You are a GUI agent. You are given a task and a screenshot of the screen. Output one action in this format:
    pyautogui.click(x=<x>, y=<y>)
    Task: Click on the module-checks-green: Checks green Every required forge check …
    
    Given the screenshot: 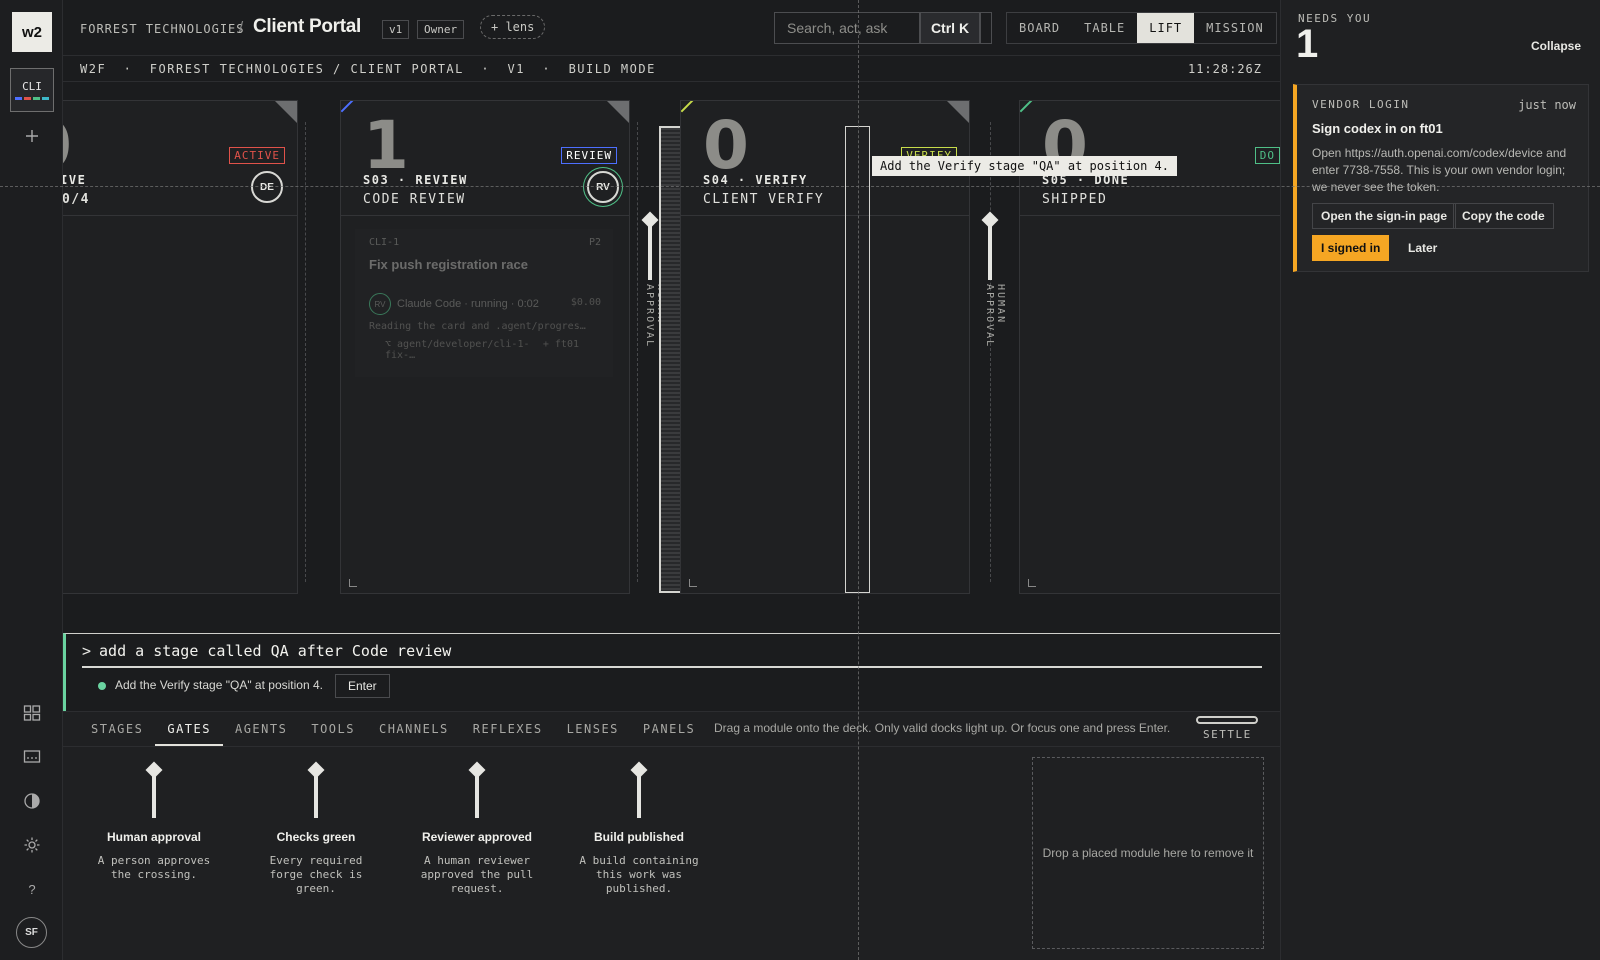 What is the action you would take?
    pyautogui.click(x=316, y=828)
    